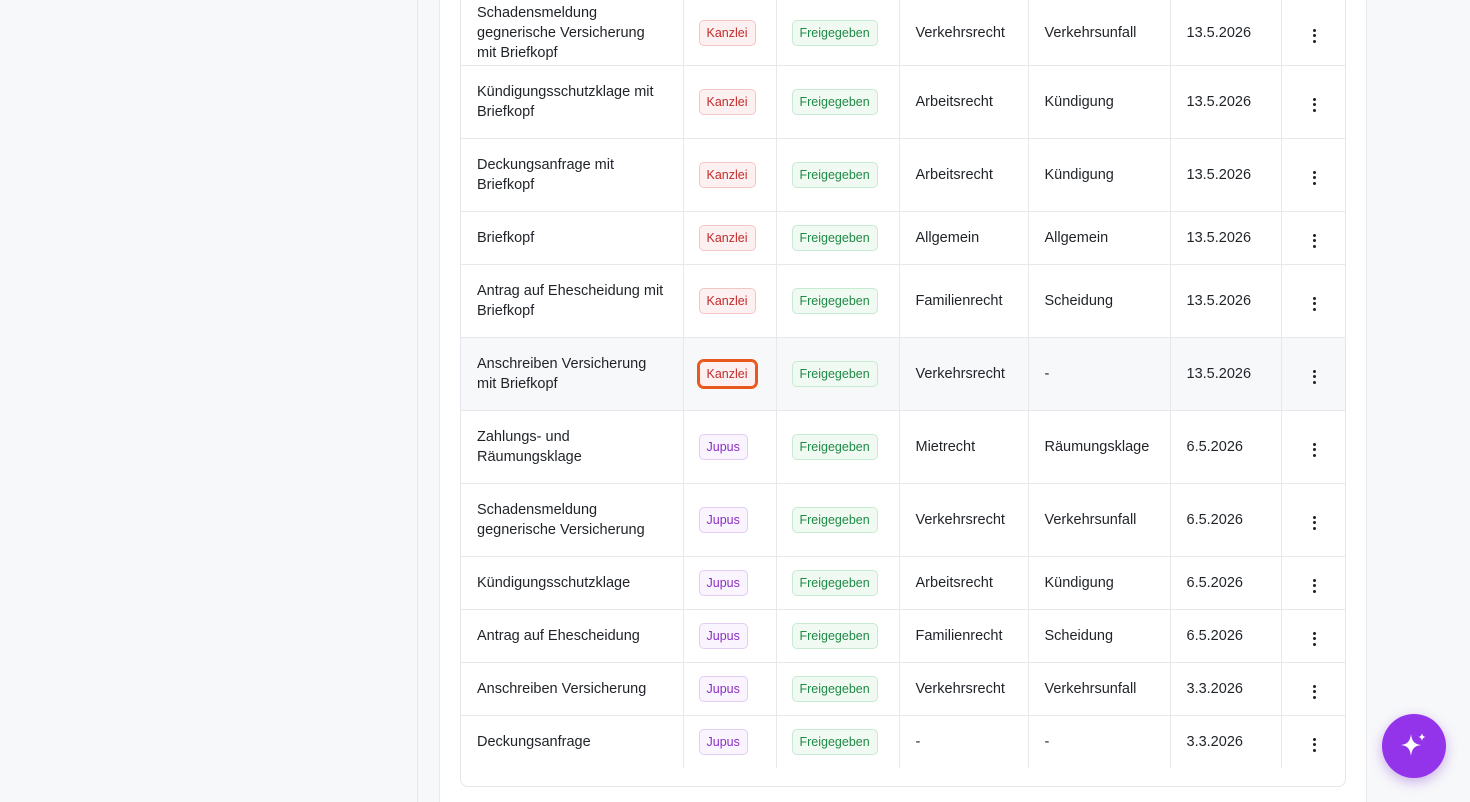 This screenshot has height=802, width=1470. What do you see at coordinates (945, 446) in the screenshot?
I see `legal-area: Mietrecht` at bounding box center [945, 446].